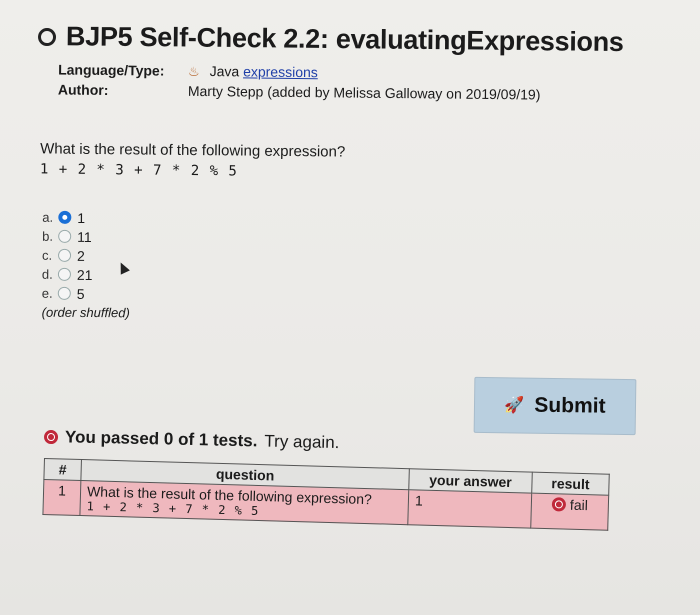 The image size is (700, 615). I want to click on order-shuffled-note: (order shuffled), so click(85, 312).